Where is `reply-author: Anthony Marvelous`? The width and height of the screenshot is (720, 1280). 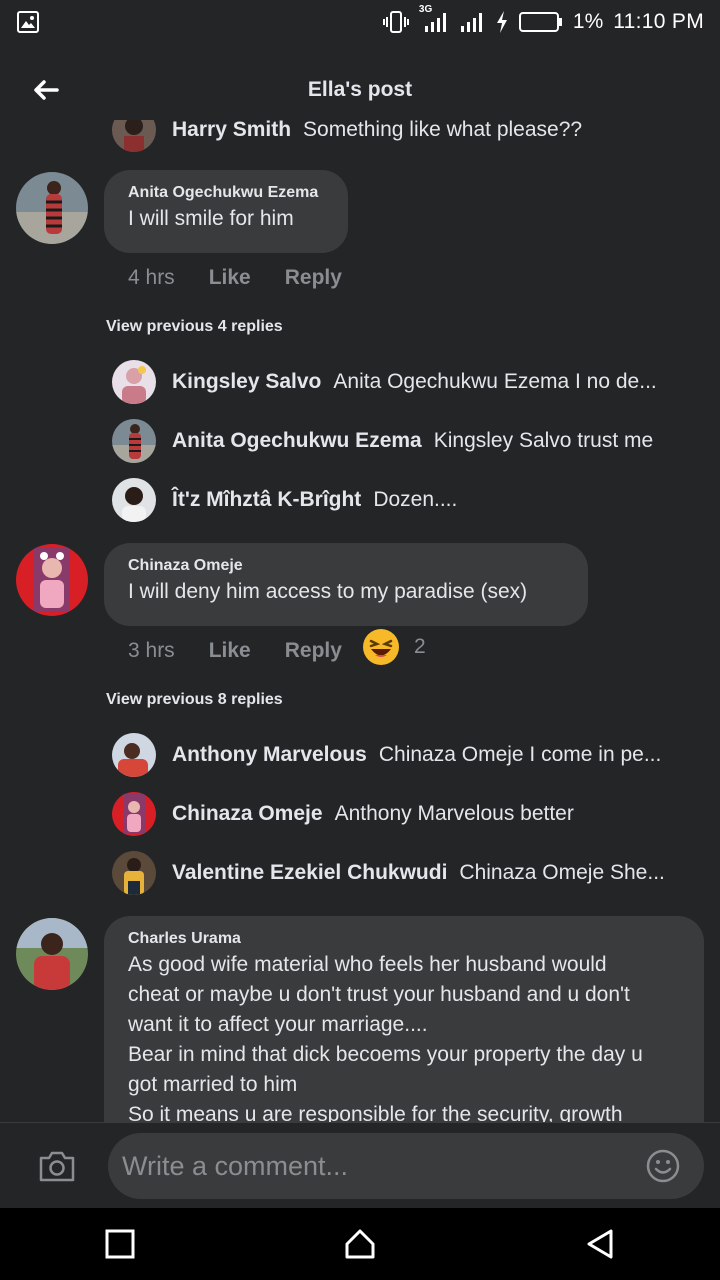
reply-author: Anthony Marvelous is located at coordinates (269, 755).